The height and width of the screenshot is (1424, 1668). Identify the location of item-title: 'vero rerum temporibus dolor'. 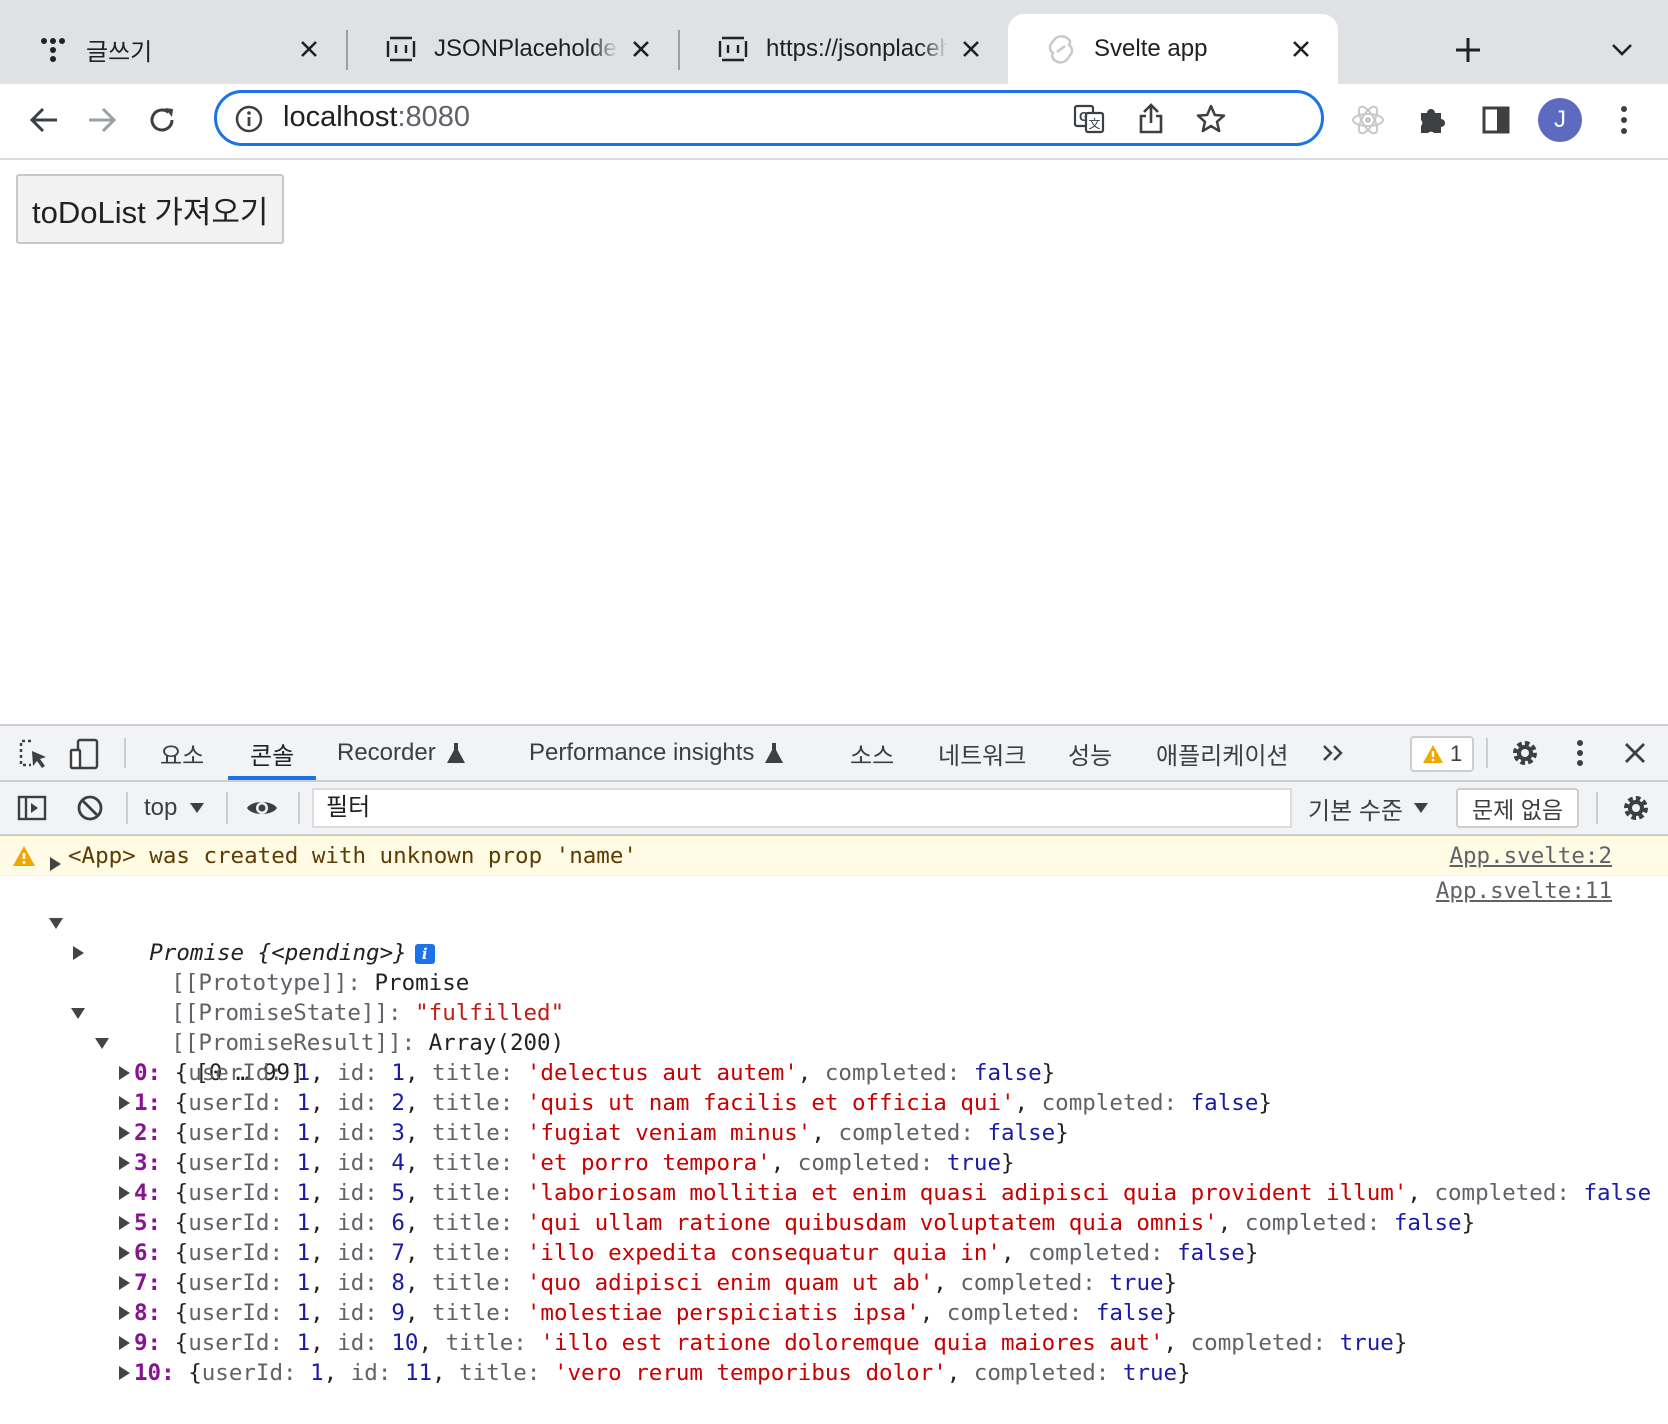
(750, 1373).